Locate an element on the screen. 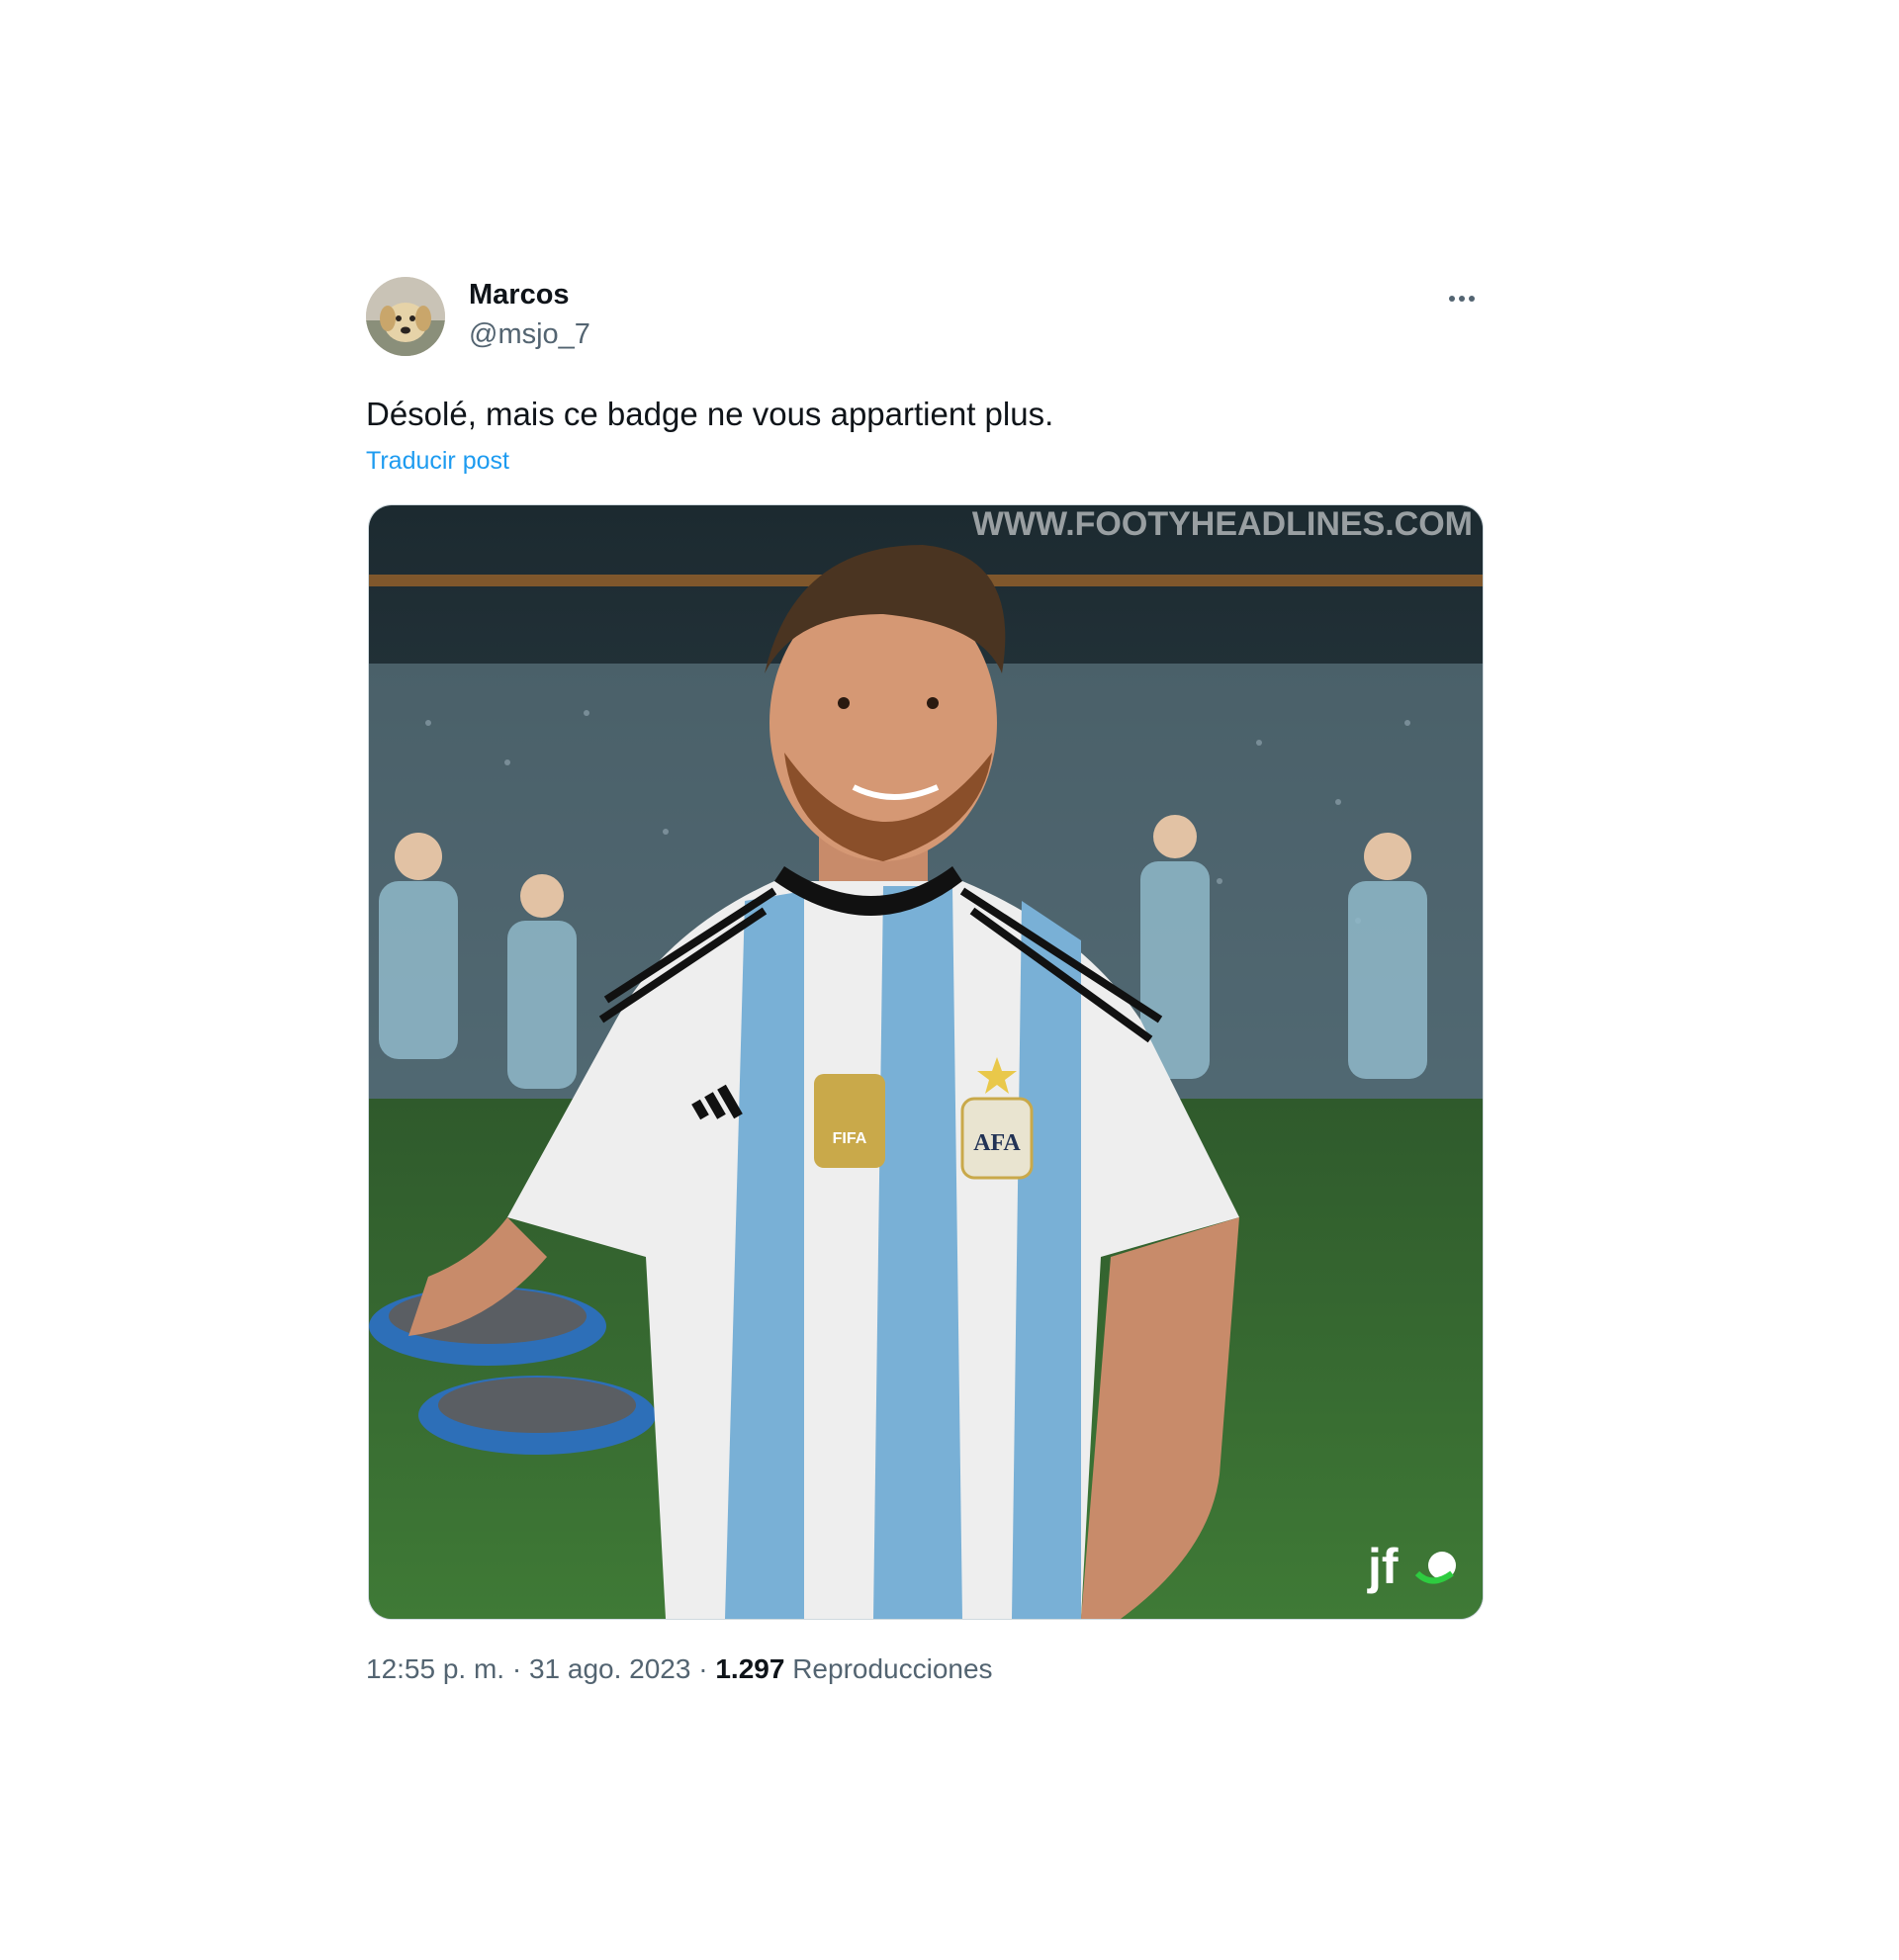  translate-post-link: Traducir post is located at coordinates (437, 461).